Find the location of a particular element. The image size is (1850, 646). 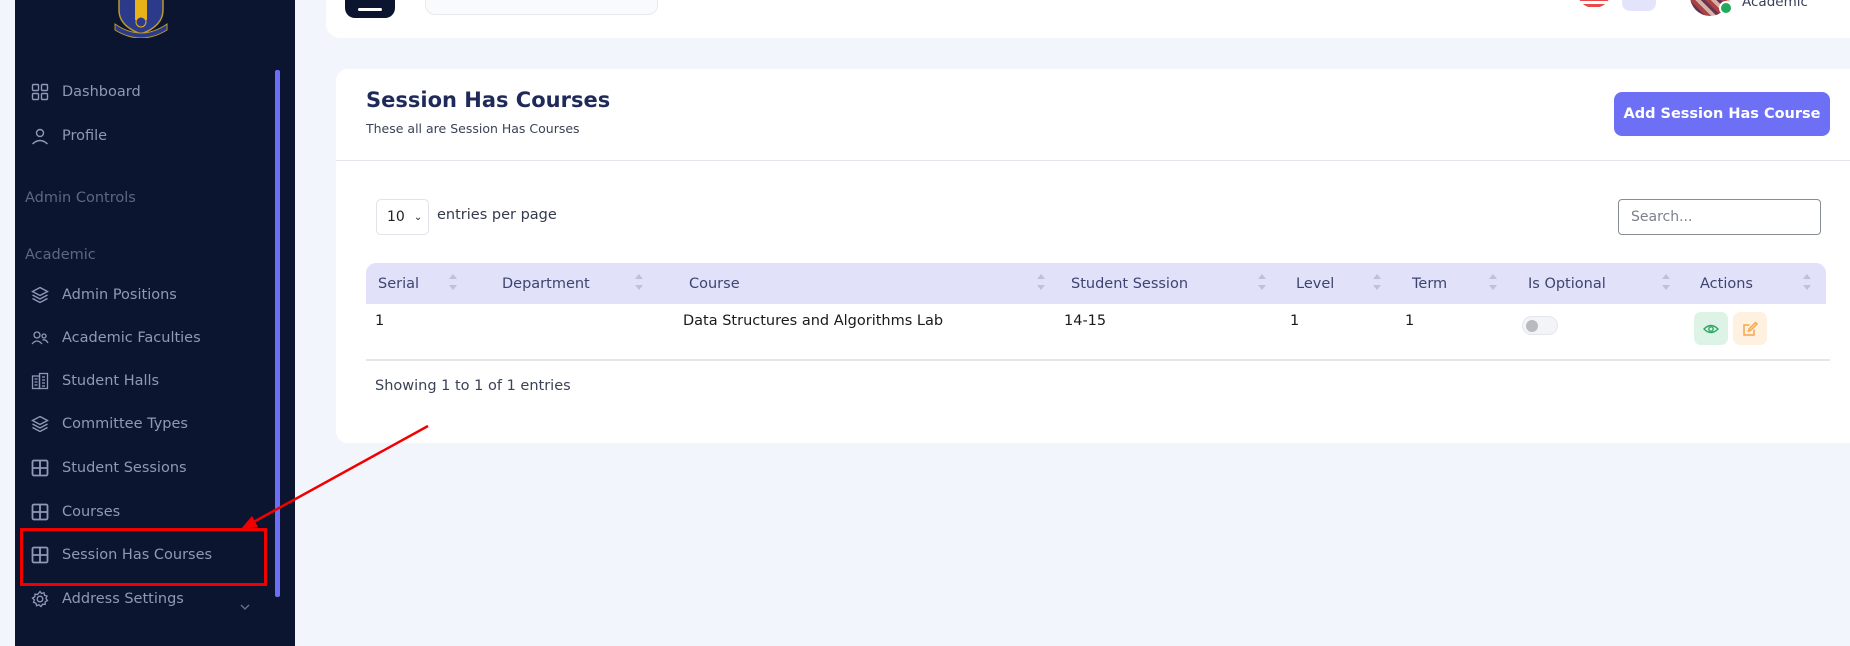

column-header-department: Department is located at coordinates (546, 283).